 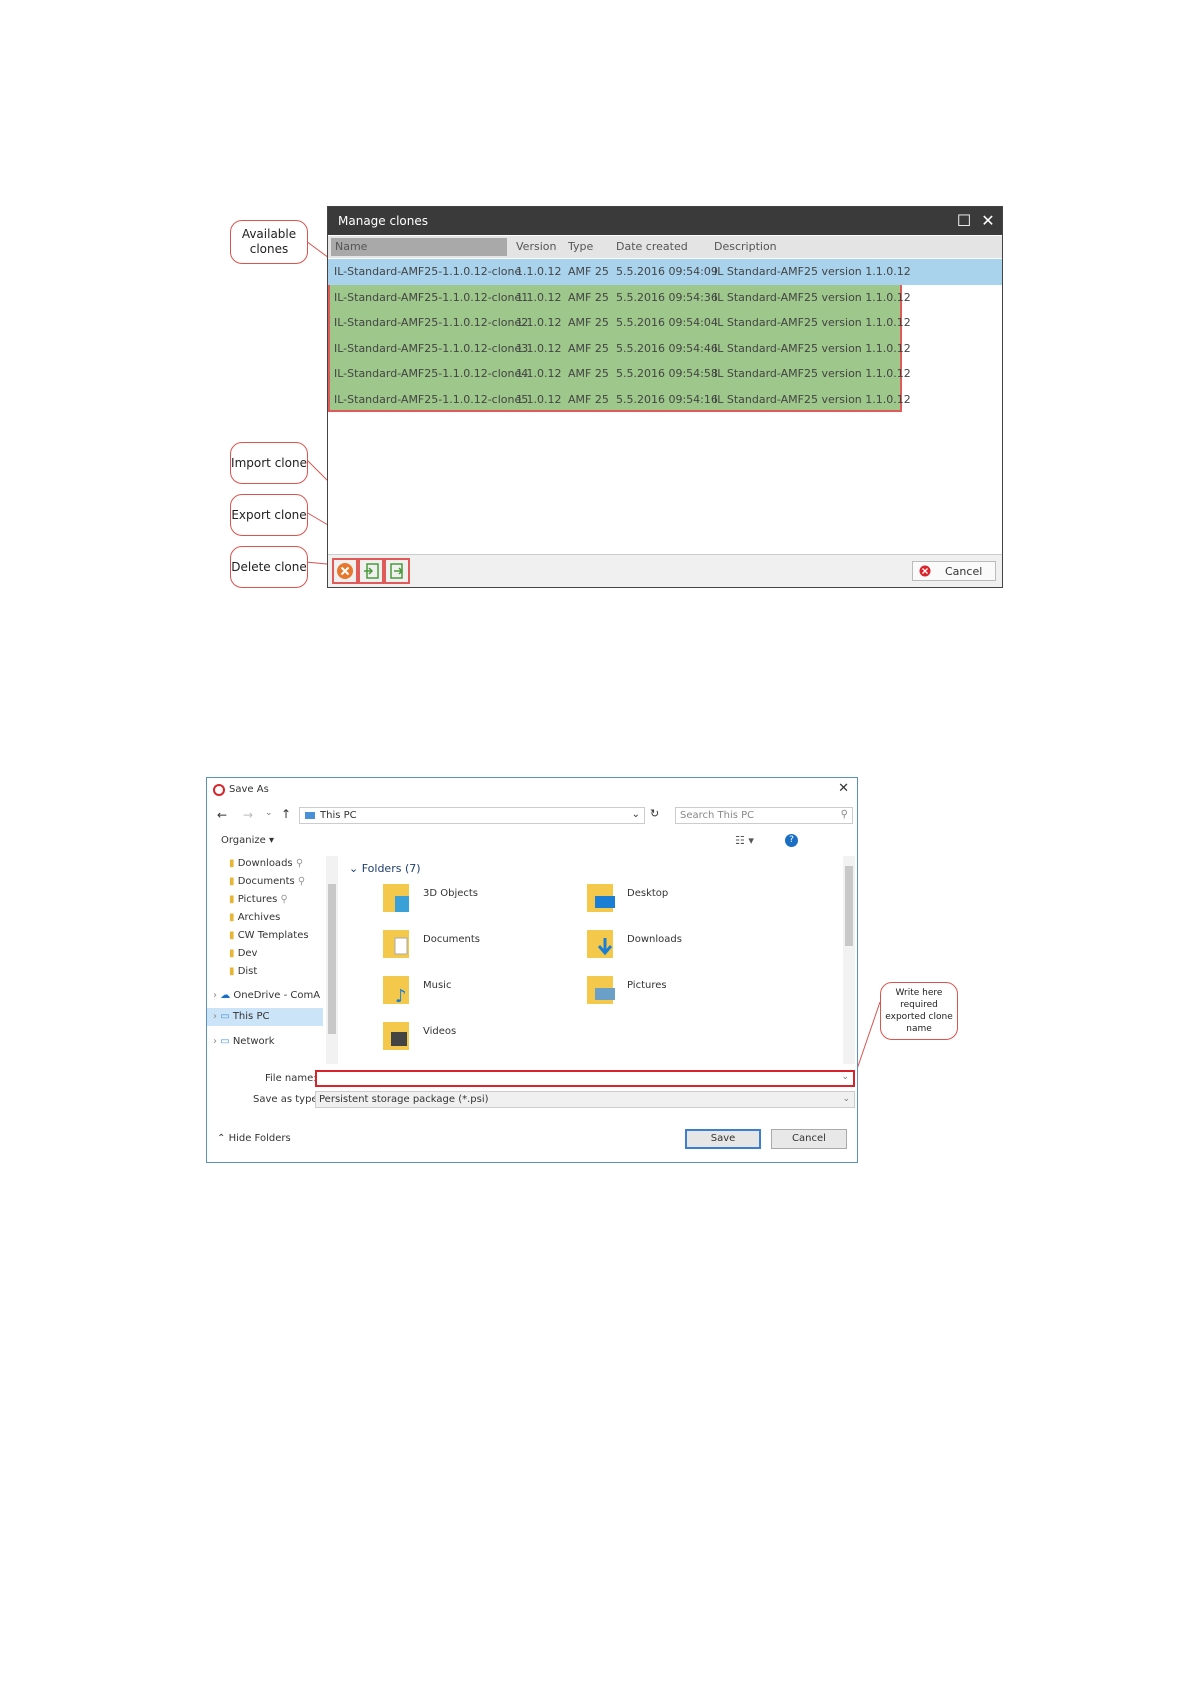 I want to click on folder-item: Pictures, so click(x=626, y=990).